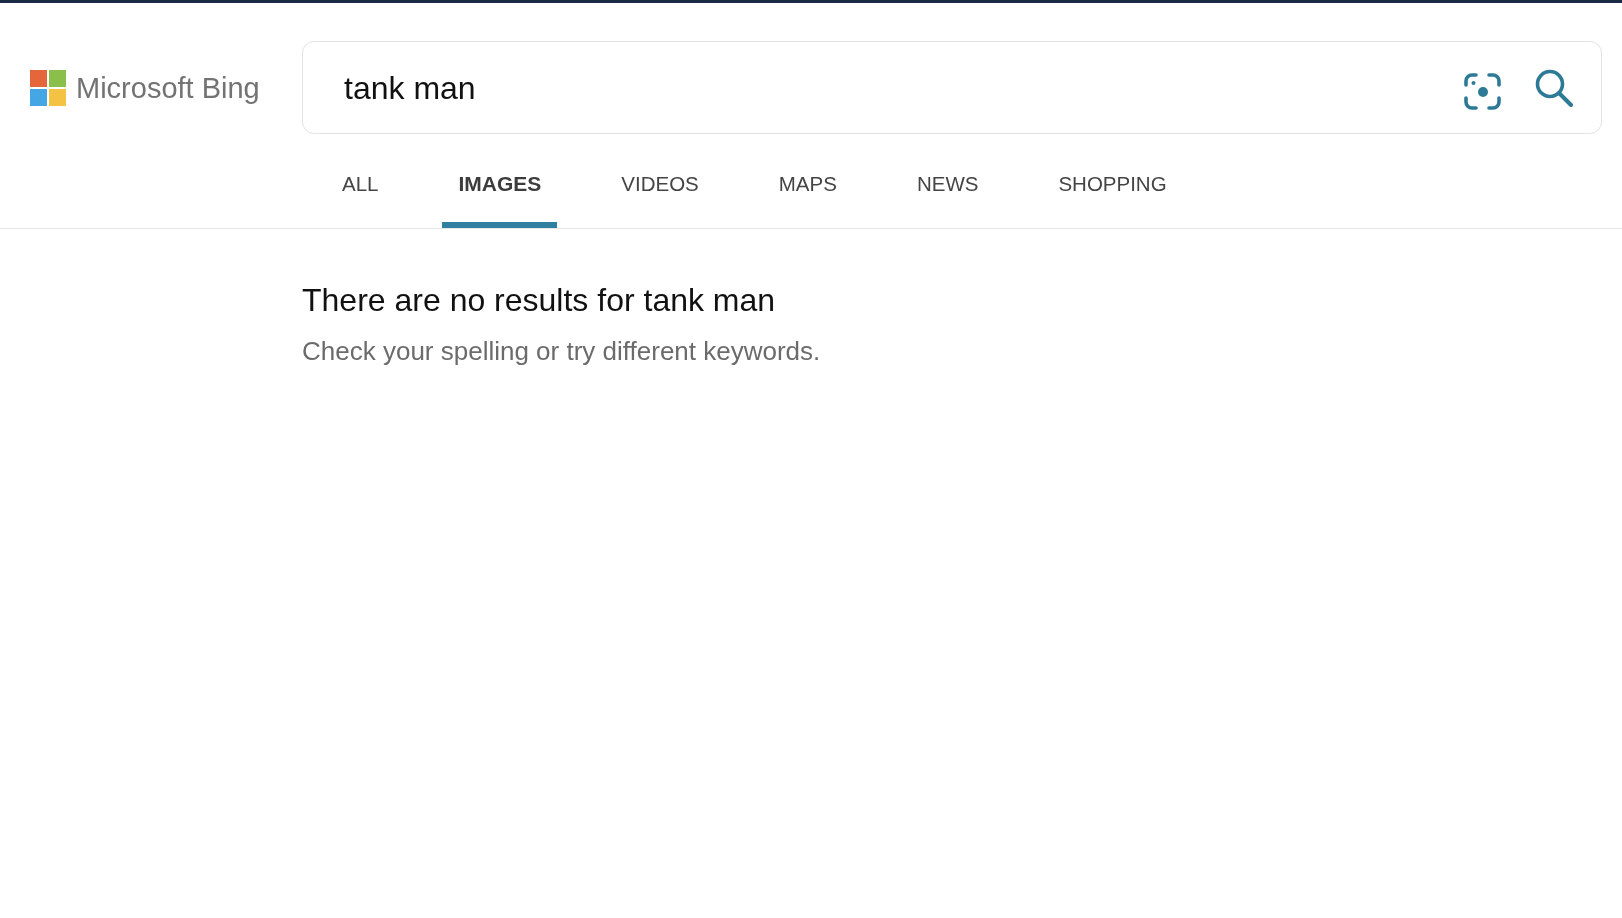 Image resolution: width=1622 pixels, height=918 pixels. I want to click on nav-tab: IMAGES, so click(500, 189).